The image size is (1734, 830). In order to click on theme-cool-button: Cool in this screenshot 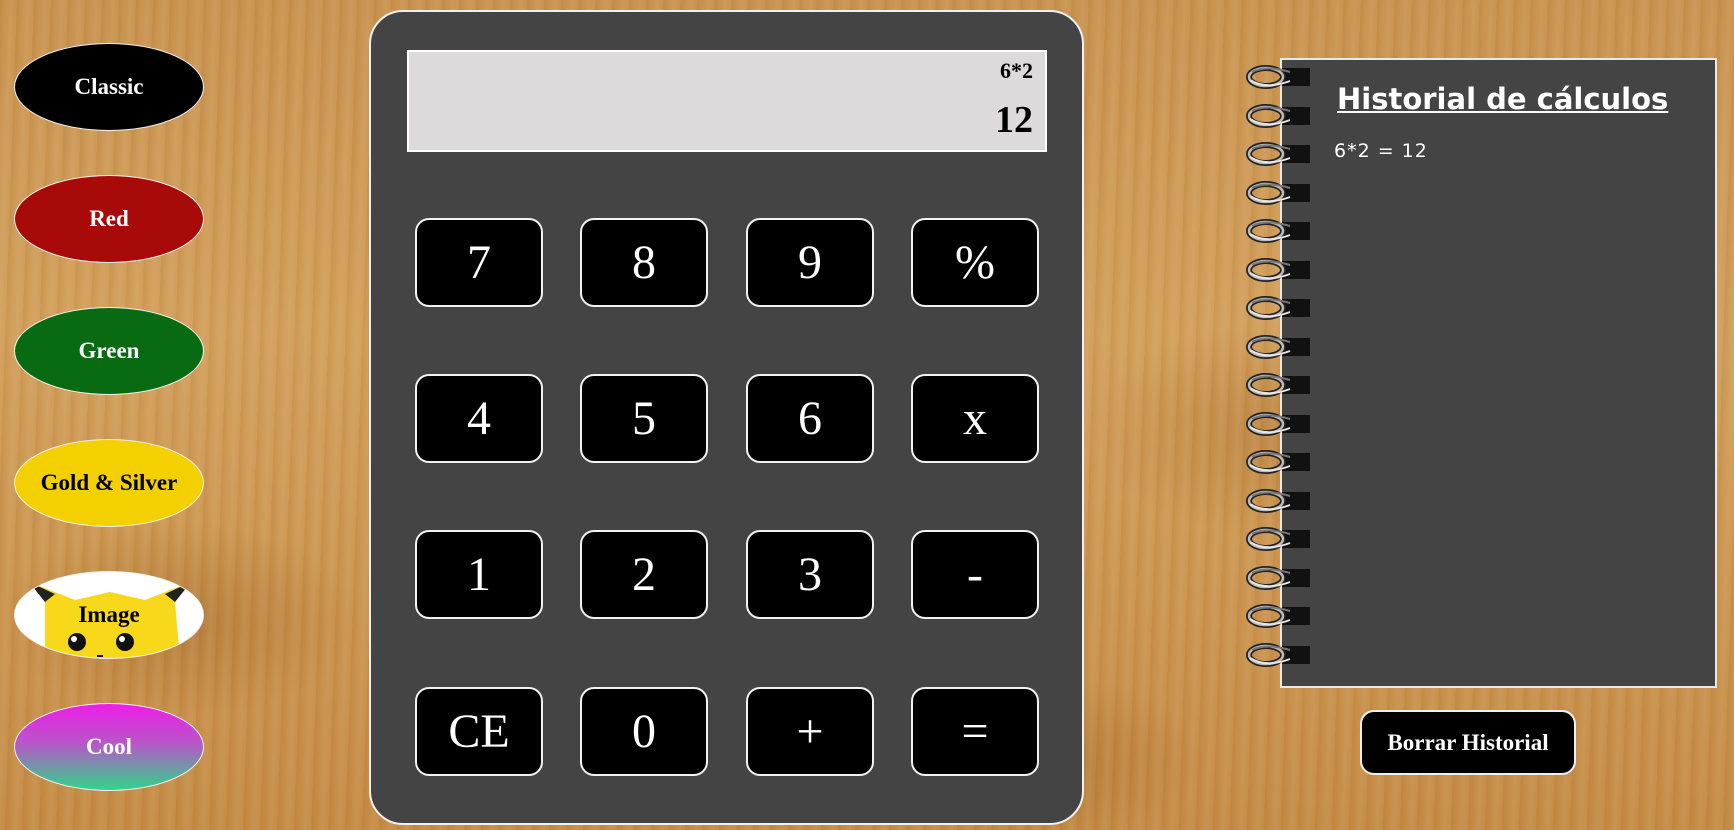, I will do `click(109, 747)`.